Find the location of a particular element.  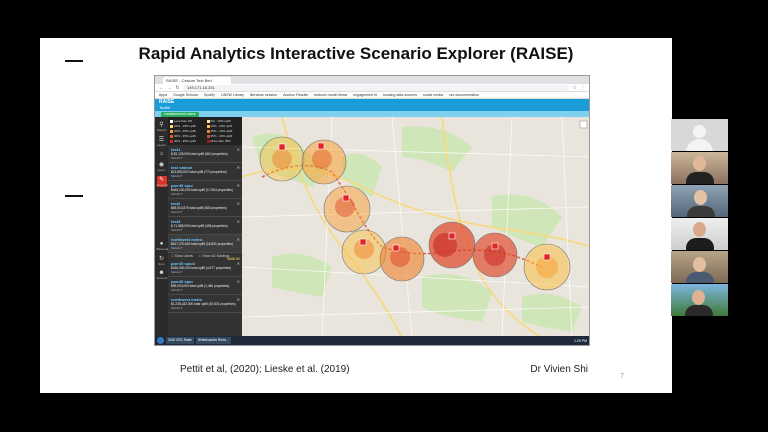

user-pill: crowdsourced-users is located at coordinates (180, 114).